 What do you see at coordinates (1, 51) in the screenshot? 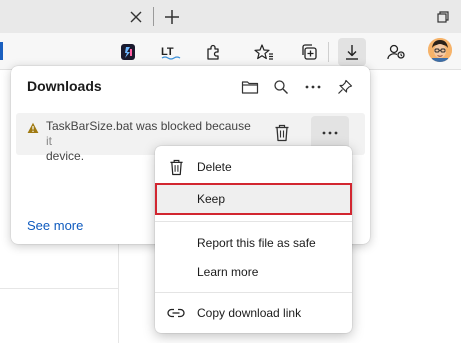
I see `address-bar-edge` at bounding box center [1, 51].